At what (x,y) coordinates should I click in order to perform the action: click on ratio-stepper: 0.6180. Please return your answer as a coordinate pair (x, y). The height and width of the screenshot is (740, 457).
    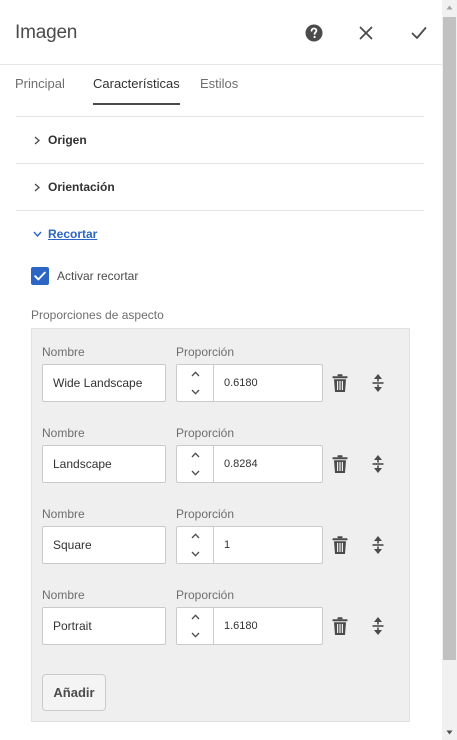
    Looking at the image, I should click on (249, 383).